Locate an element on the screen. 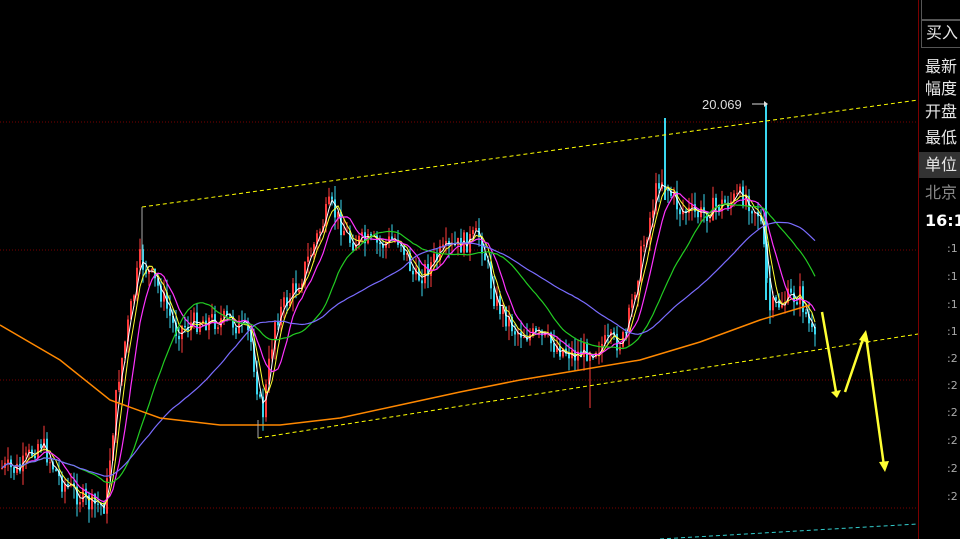  forecast-arrow is located at coordinates (875, 401).